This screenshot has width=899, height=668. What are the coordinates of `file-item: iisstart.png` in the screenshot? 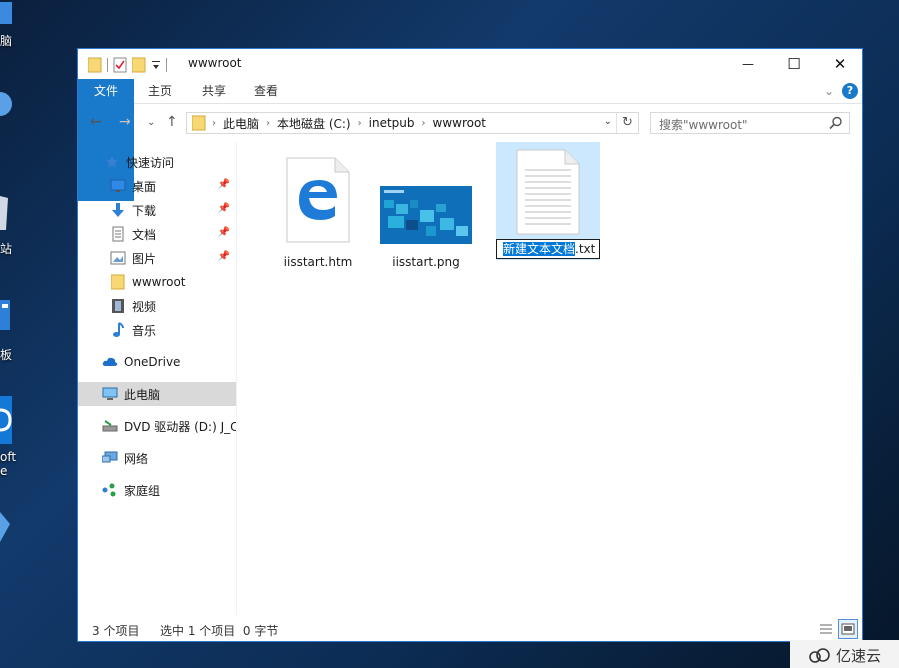 It's located at (426, 211).